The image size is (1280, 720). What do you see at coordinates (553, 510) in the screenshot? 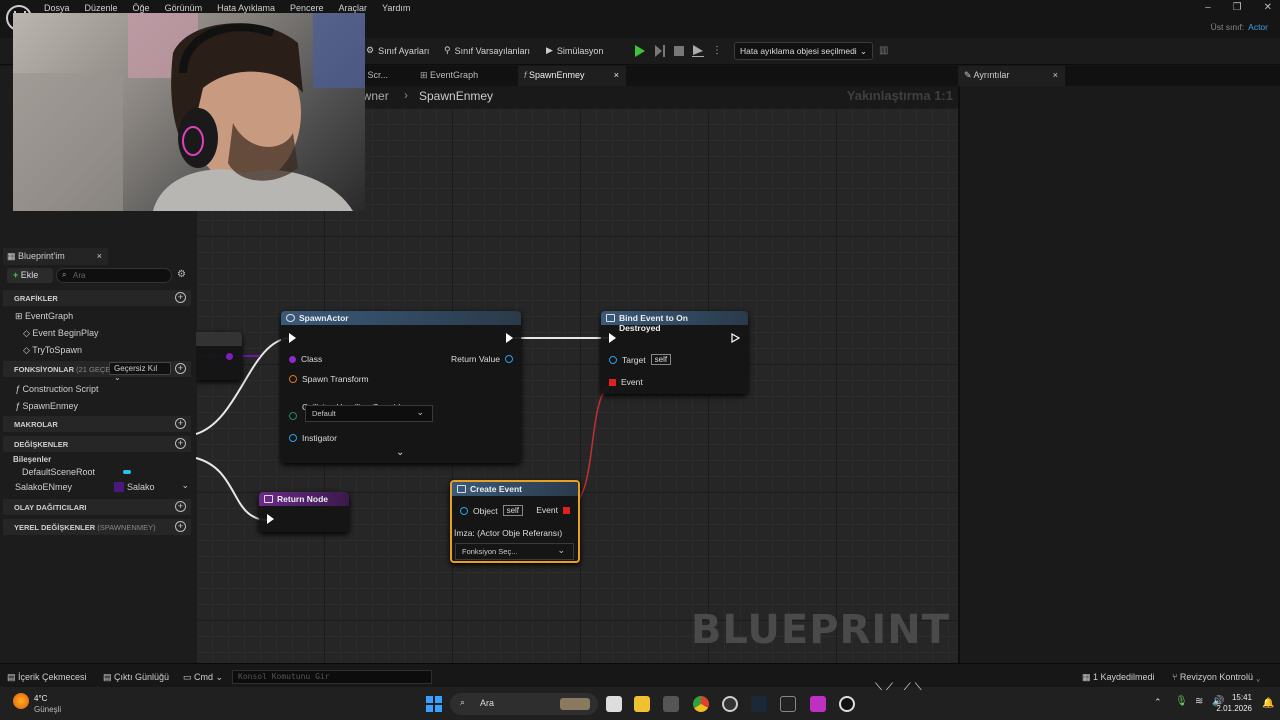
I see `event-out-pin: Event` at bounding box center [553, 510].